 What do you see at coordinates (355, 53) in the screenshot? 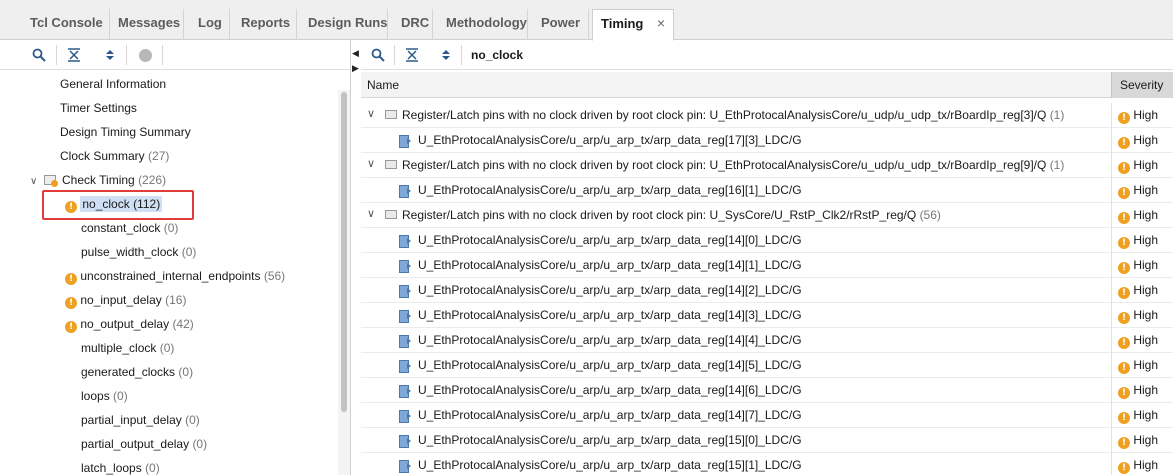
I see `collapse-left-arrow-icon: ◀` at bounding box center [355, 53].